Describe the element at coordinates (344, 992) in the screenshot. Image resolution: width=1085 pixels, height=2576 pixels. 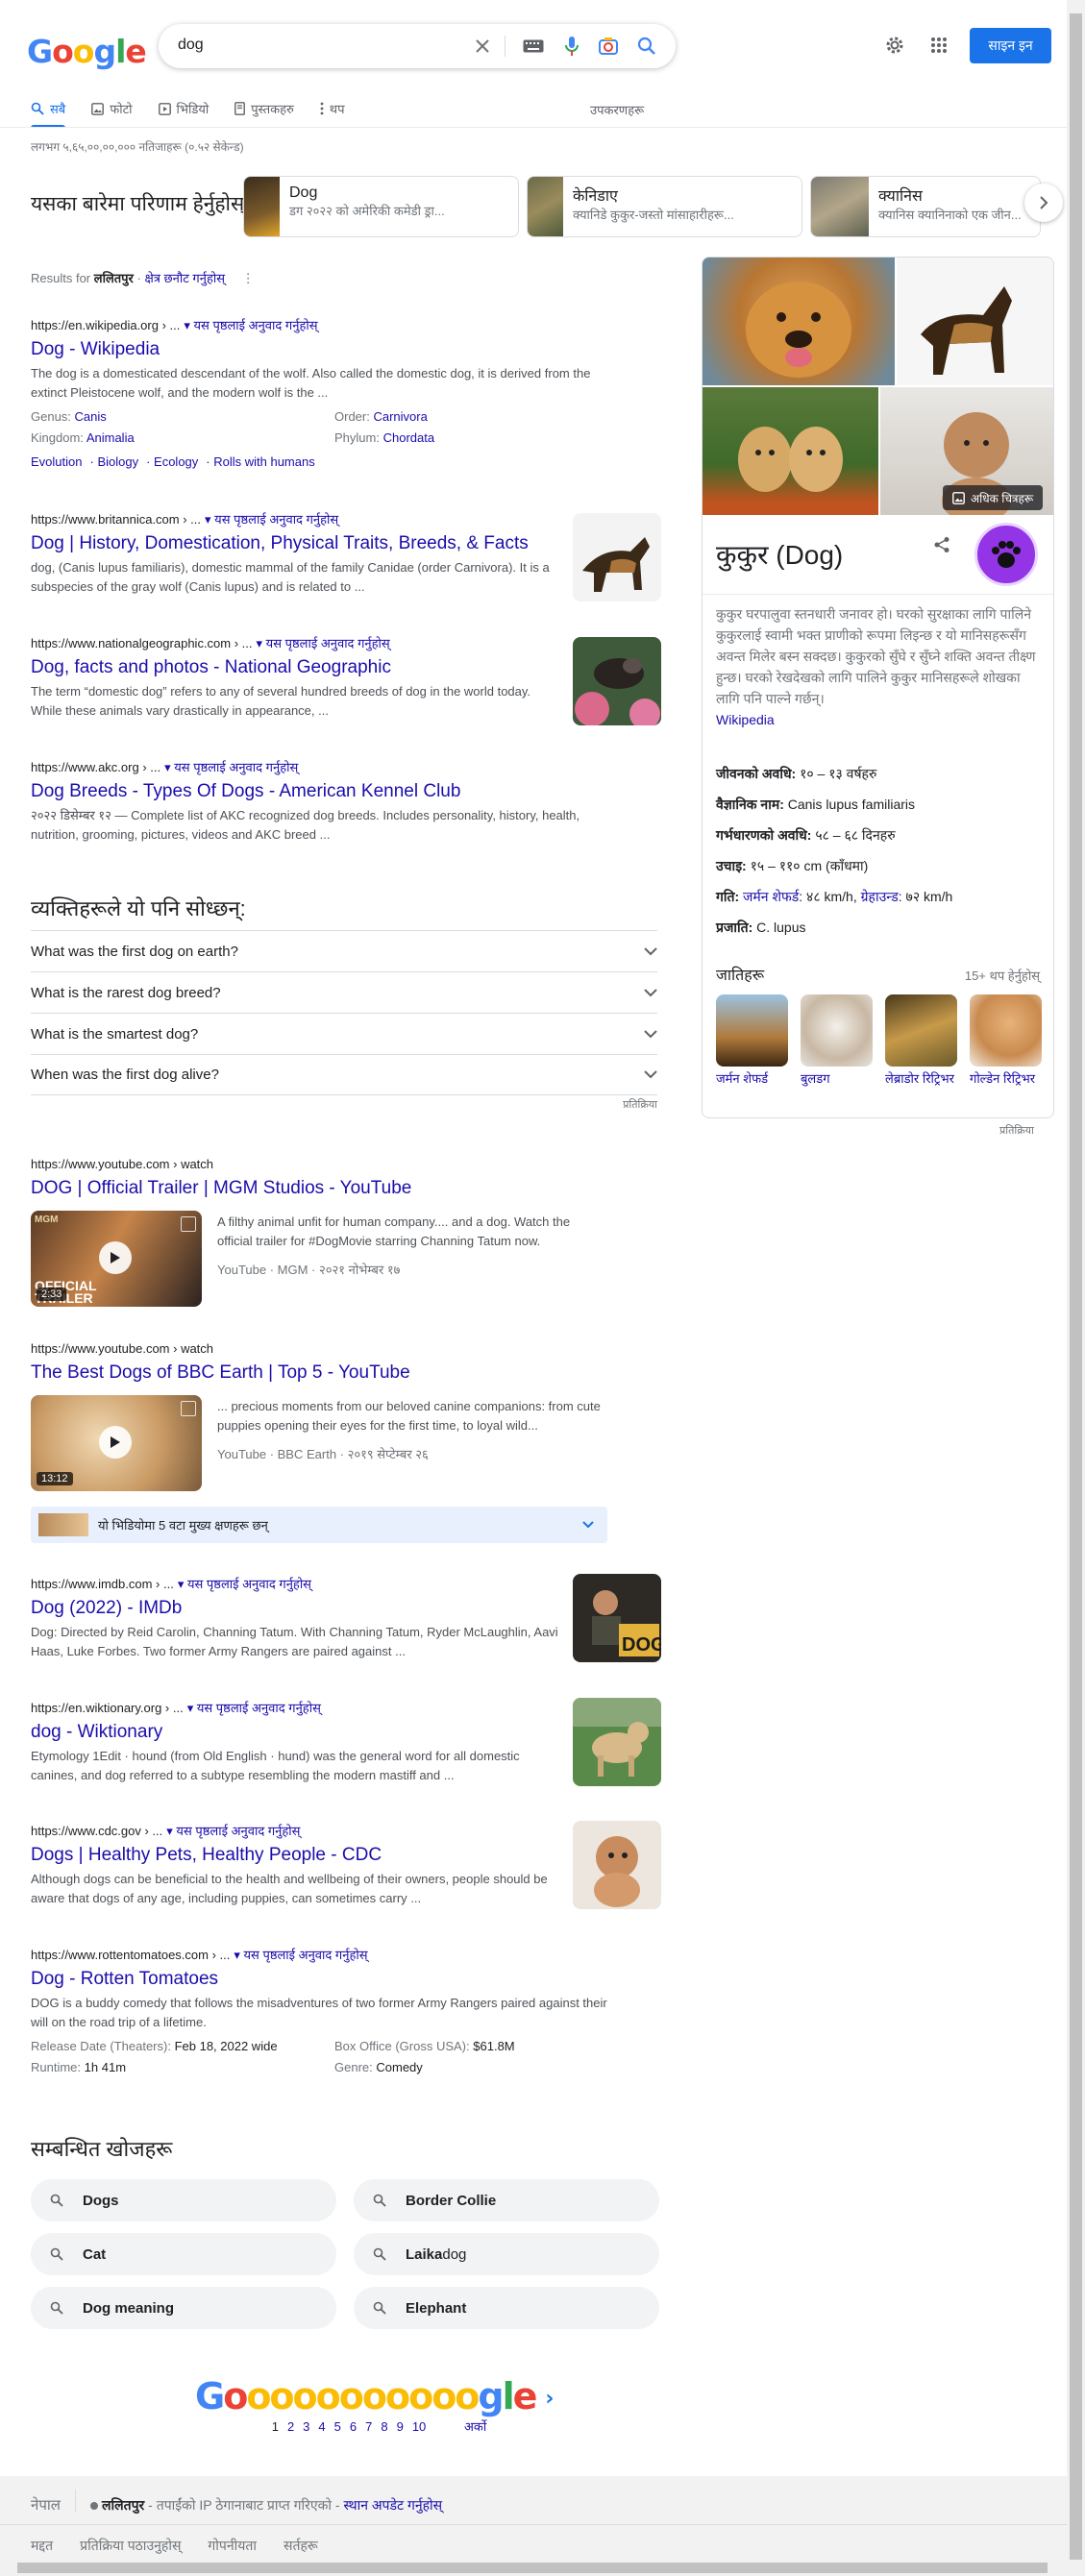
I see `paa-question: What is the rarest dog breed?` at that location.